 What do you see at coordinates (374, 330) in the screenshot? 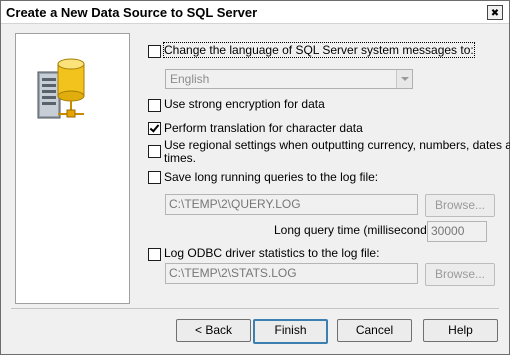
I see `cancel-button: Cancel` at bounding box center [374, 330].